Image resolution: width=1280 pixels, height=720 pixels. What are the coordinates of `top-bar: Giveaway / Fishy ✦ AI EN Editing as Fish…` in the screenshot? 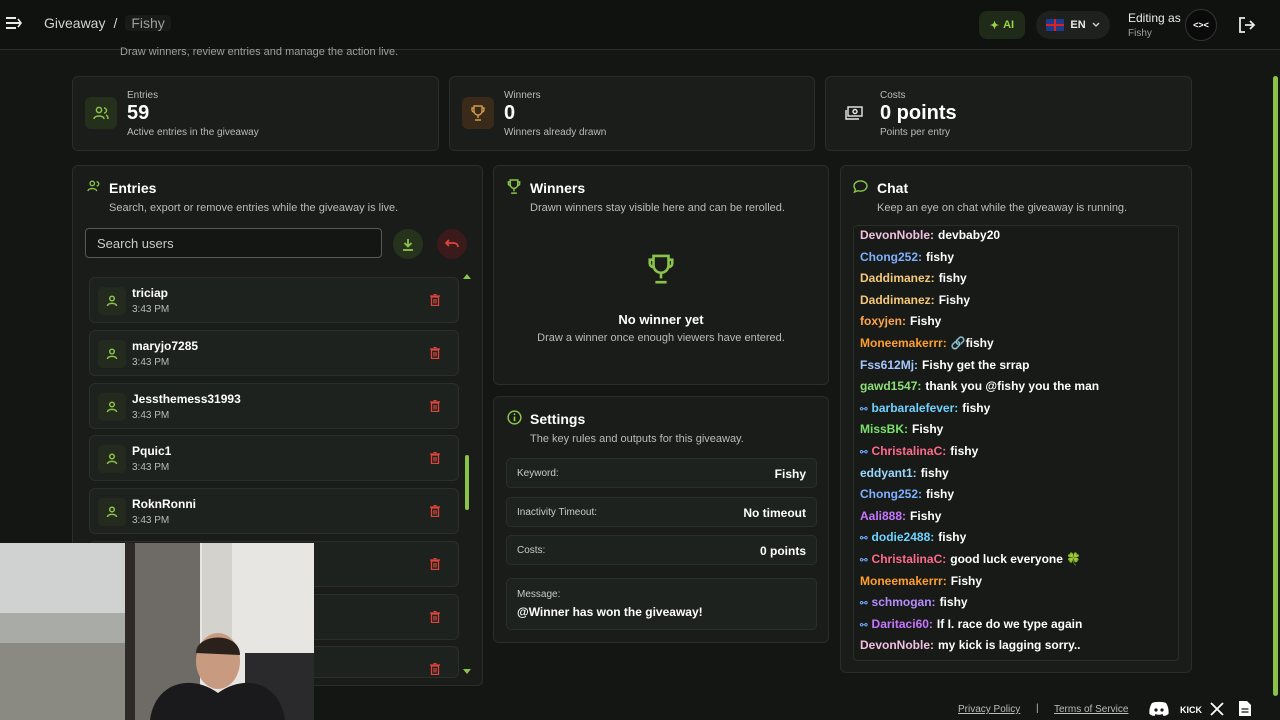 It's located at (640, 25).